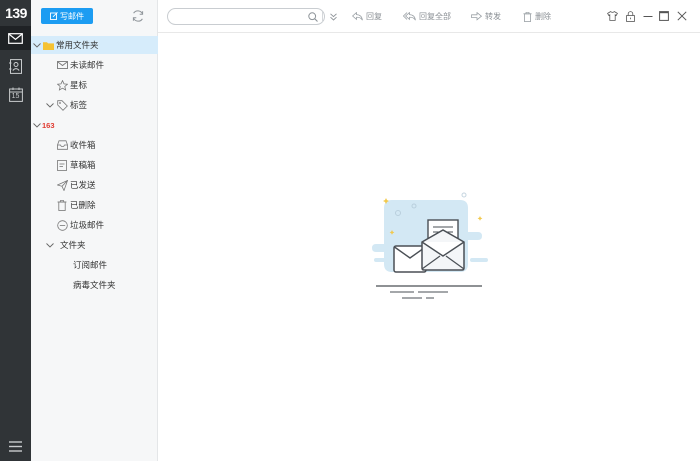 The height and width of the screenshot is (461, 700). I want to click on lock-button, so click(630, 16).